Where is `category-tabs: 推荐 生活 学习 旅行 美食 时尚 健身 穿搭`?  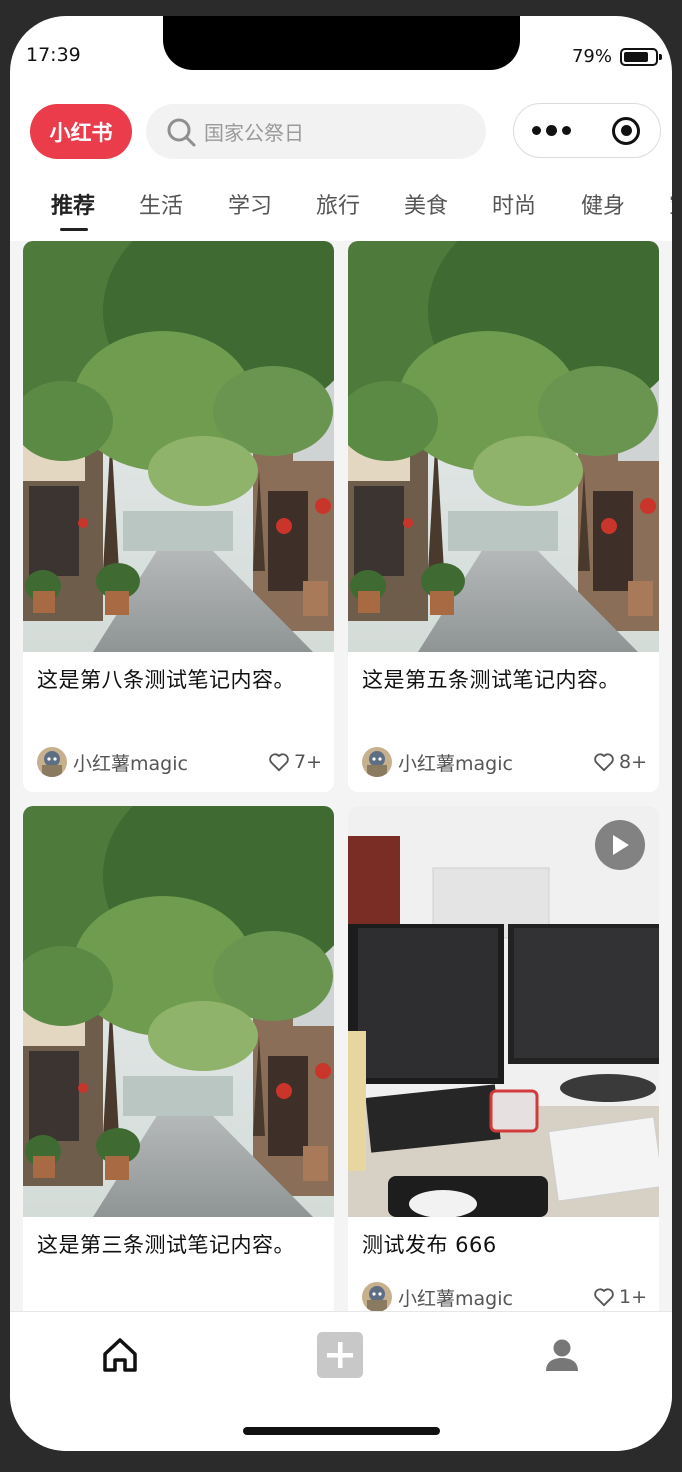
category-tabs: 推荐 生活 学习 旅行 美食 时尚 健身 穿搭 is located at coordinates (341, 214).